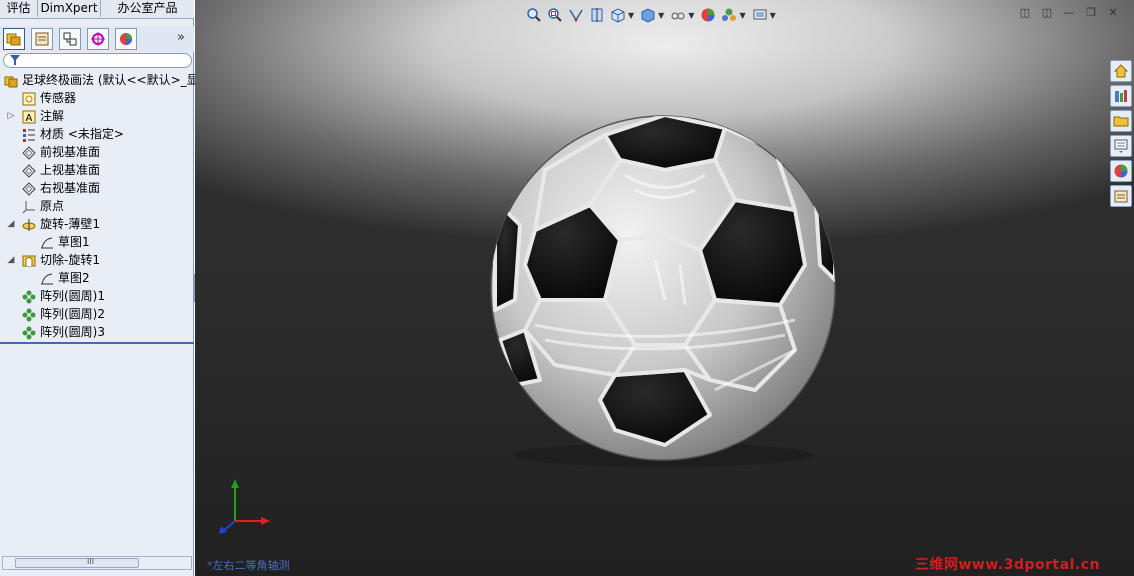 The width and height of the screenshot is (1134, 576). Describe the element at coordinates (147, 8) in the screenshot. I see `tab-office-products: 办公室产品` at that location.